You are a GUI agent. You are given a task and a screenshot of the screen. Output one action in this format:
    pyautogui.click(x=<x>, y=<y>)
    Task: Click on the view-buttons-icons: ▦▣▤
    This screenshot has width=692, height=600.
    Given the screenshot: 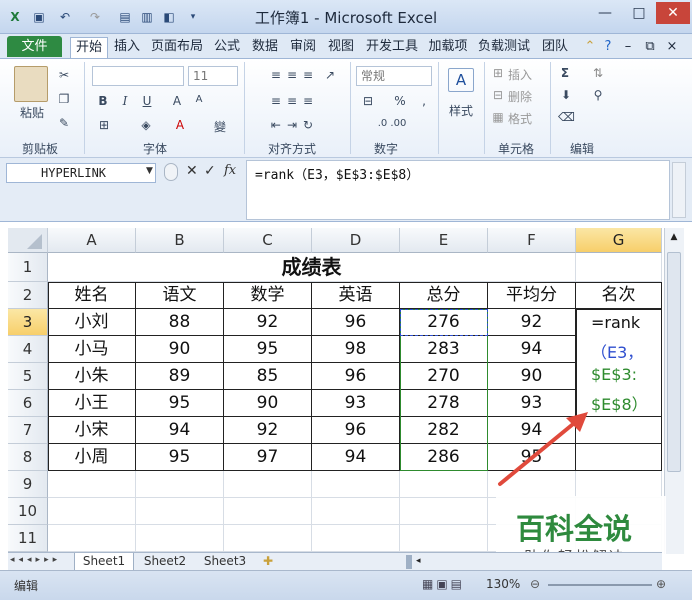 What is the action you would take?
    pyautogui.click(x=443, y=584)
    